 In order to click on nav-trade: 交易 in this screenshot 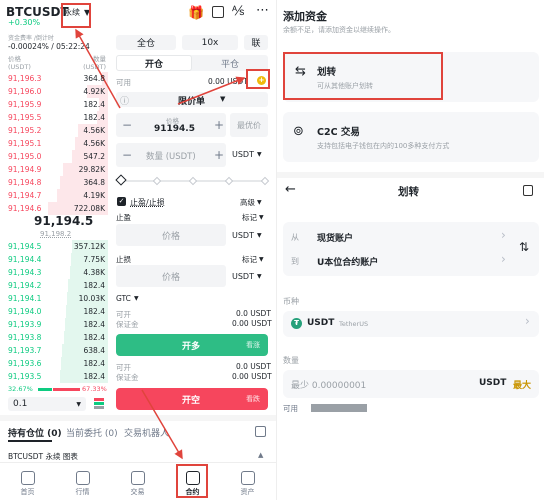, I will do `click(137, 484)`.